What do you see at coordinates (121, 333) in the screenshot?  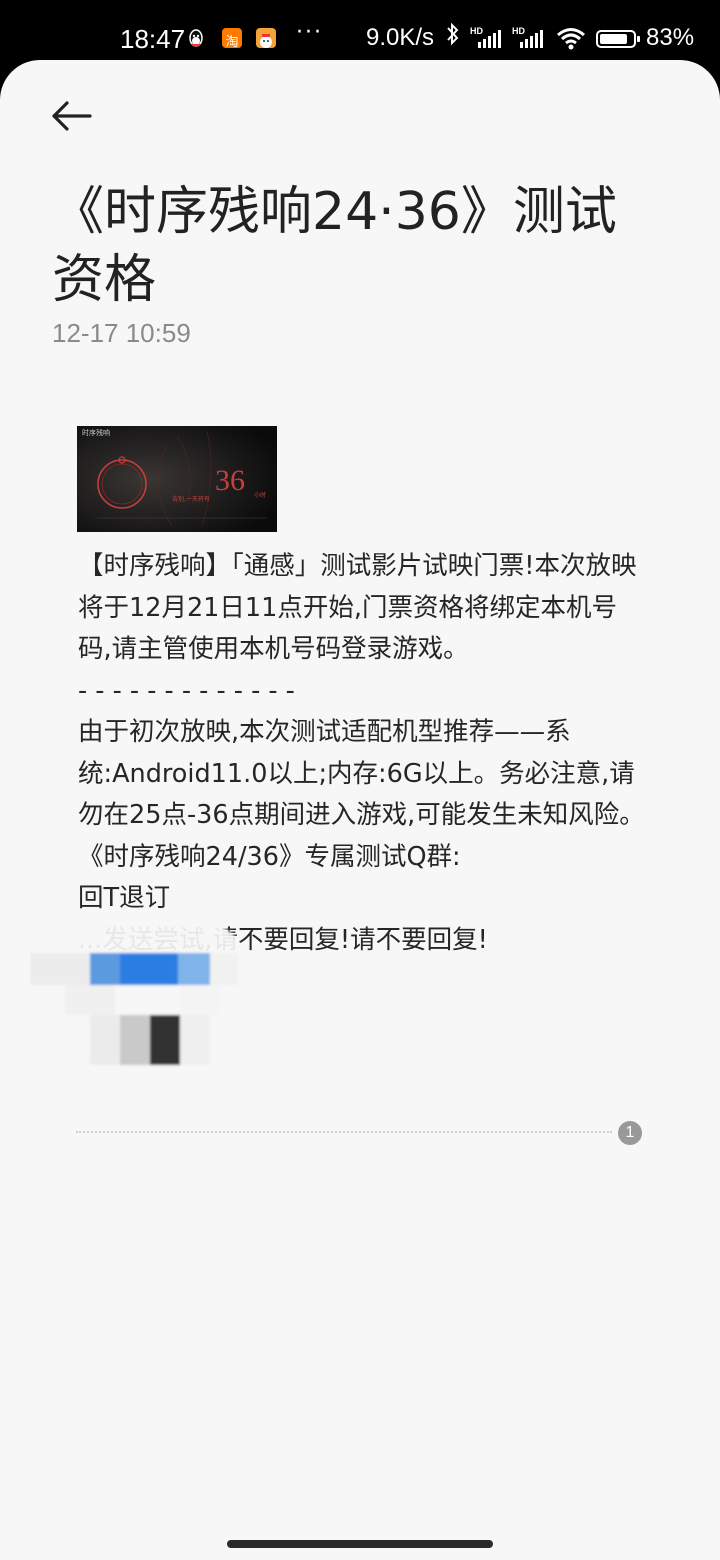 I see `message-timestamp: 12-17 10:59` at bounding box center [121, 333].